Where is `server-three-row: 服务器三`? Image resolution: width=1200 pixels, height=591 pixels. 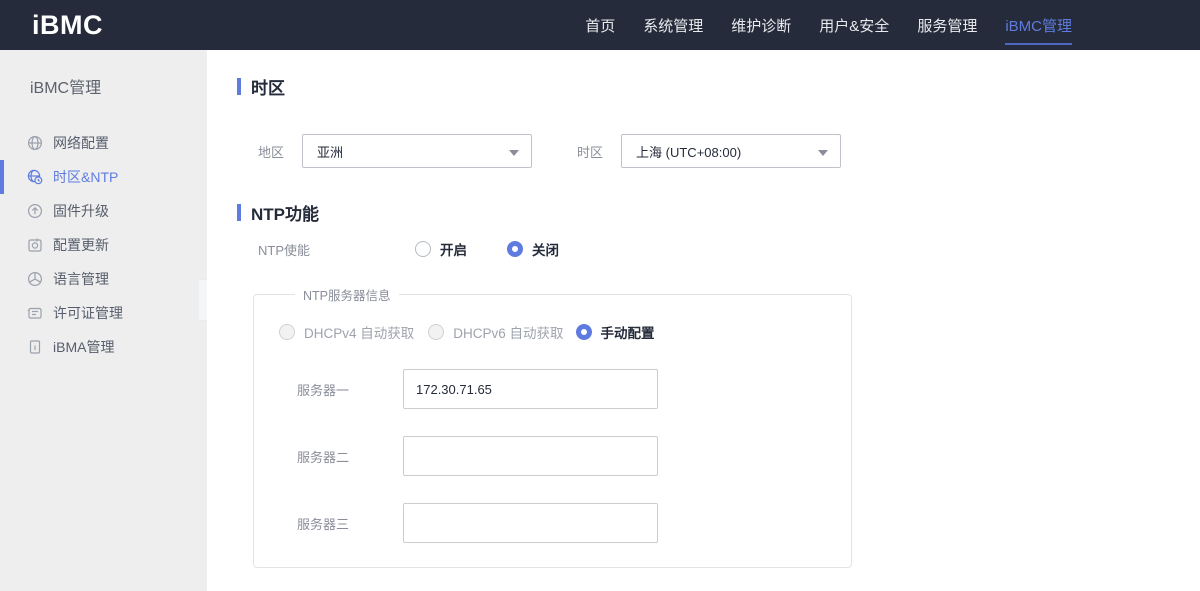
server-three-row: 服务器三 is located at coordinates (565, 523).